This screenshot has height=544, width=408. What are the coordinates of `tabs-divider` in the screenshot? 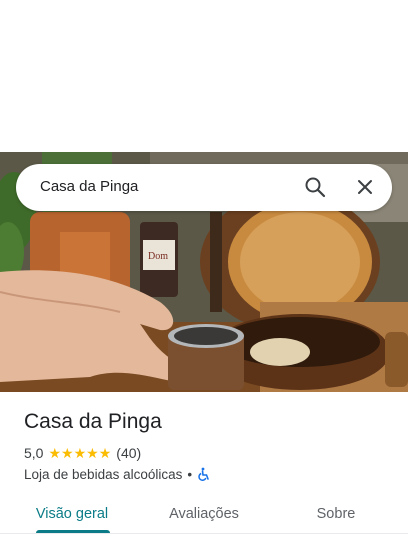 It's located at (204, 533).